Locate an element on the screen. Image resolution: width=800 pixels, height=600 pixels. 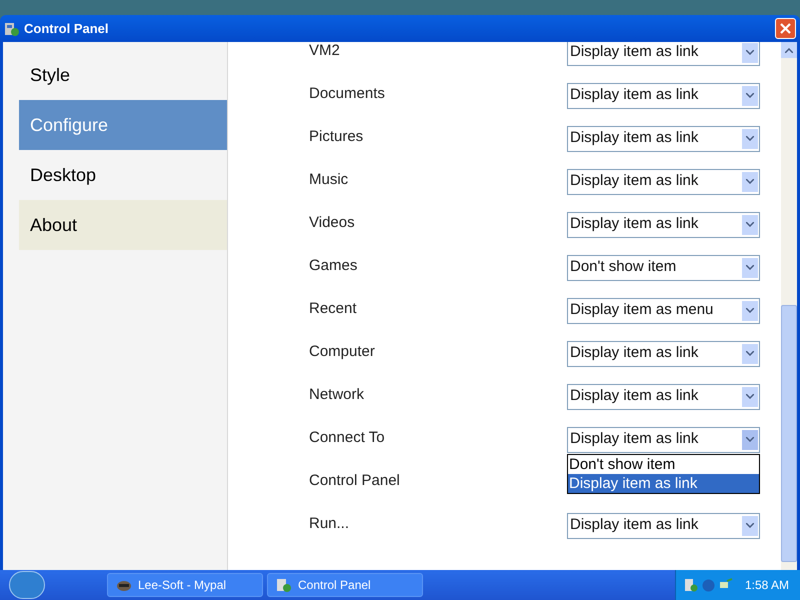
setting-label: Pictures is located at coordinates (336, 137).